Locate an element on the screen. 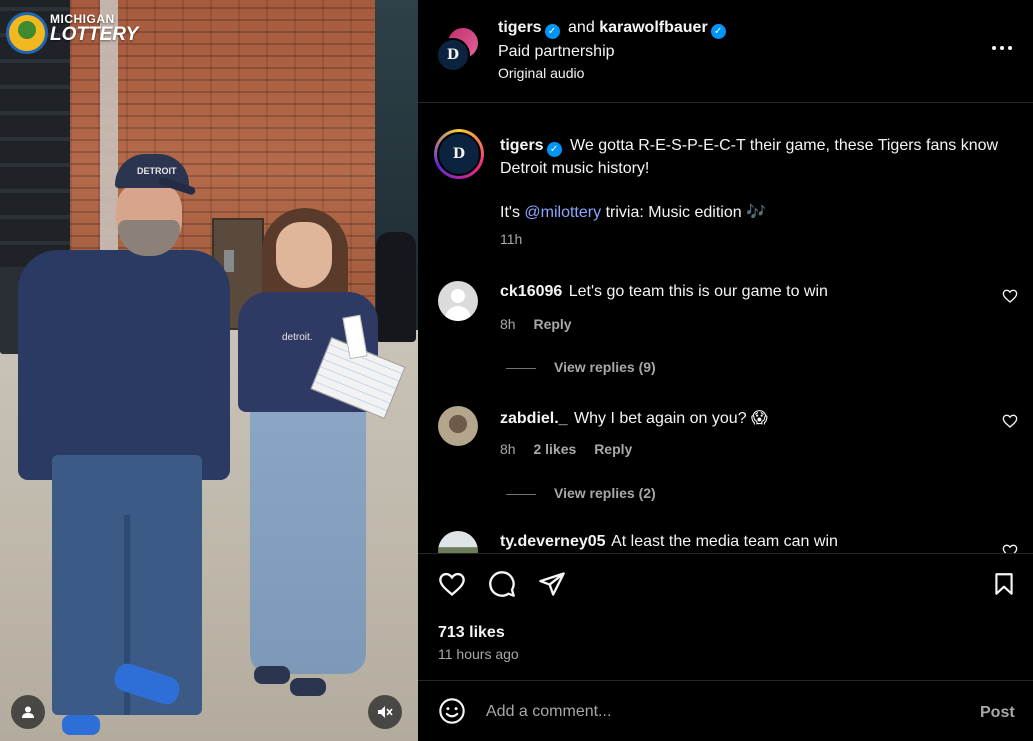 This screenshot has height=741, width=1033. tagged-users-button is located at coordinates (28, 712).